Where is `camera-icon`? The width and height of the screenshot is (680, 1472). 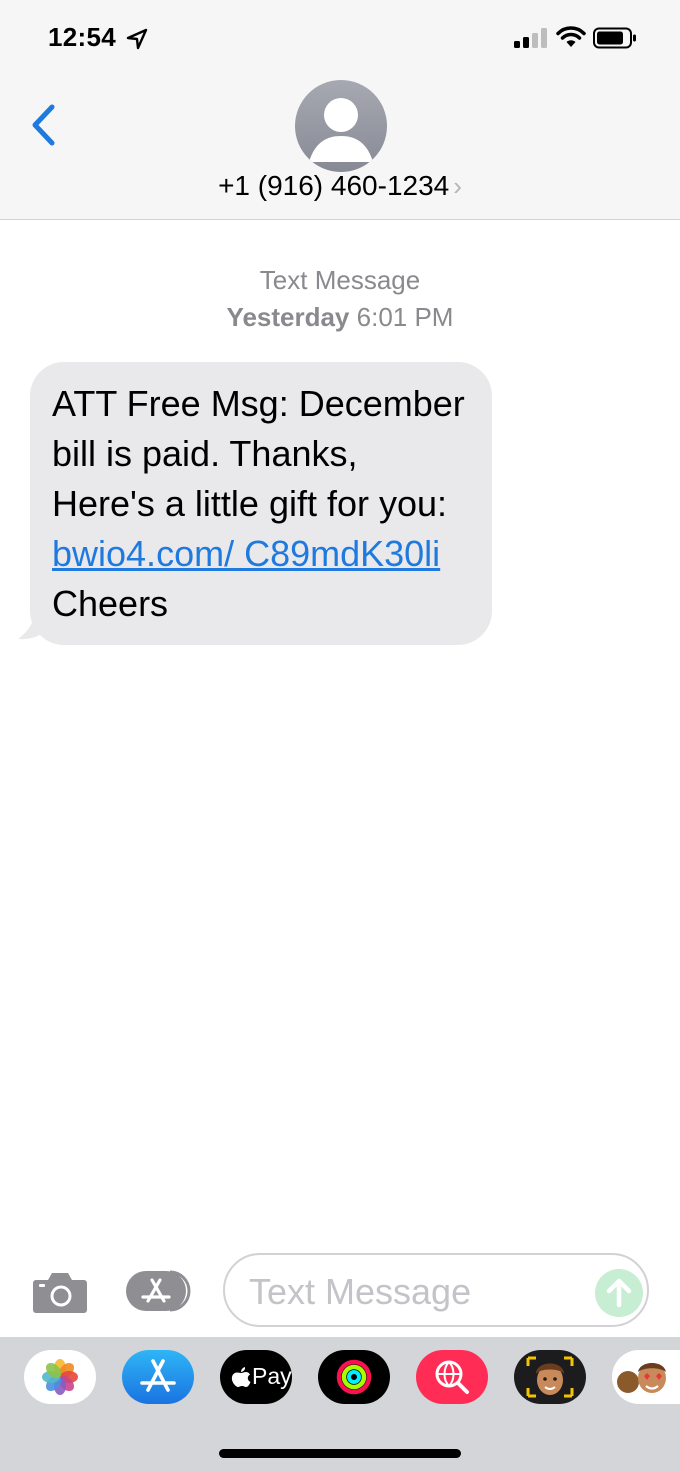
camera-icon is located at coordinates (60, 1293).